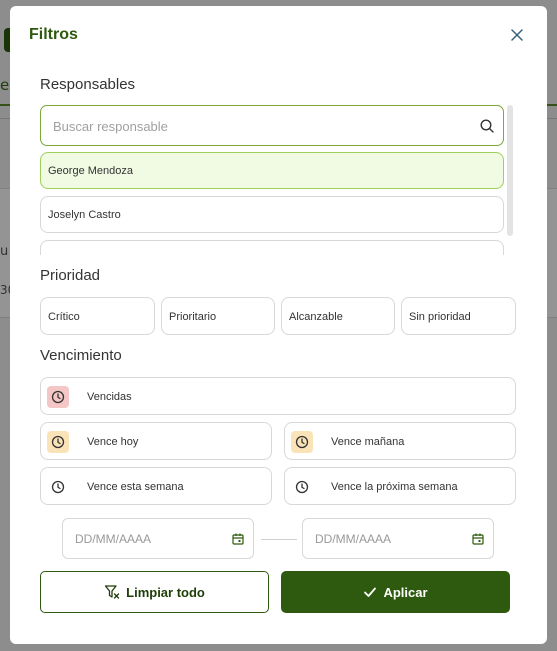 The width and height of the screenshot is (557, 651). I want to click on due-option-vence-esta-semana: Vence esta semana, so click(156, 486).